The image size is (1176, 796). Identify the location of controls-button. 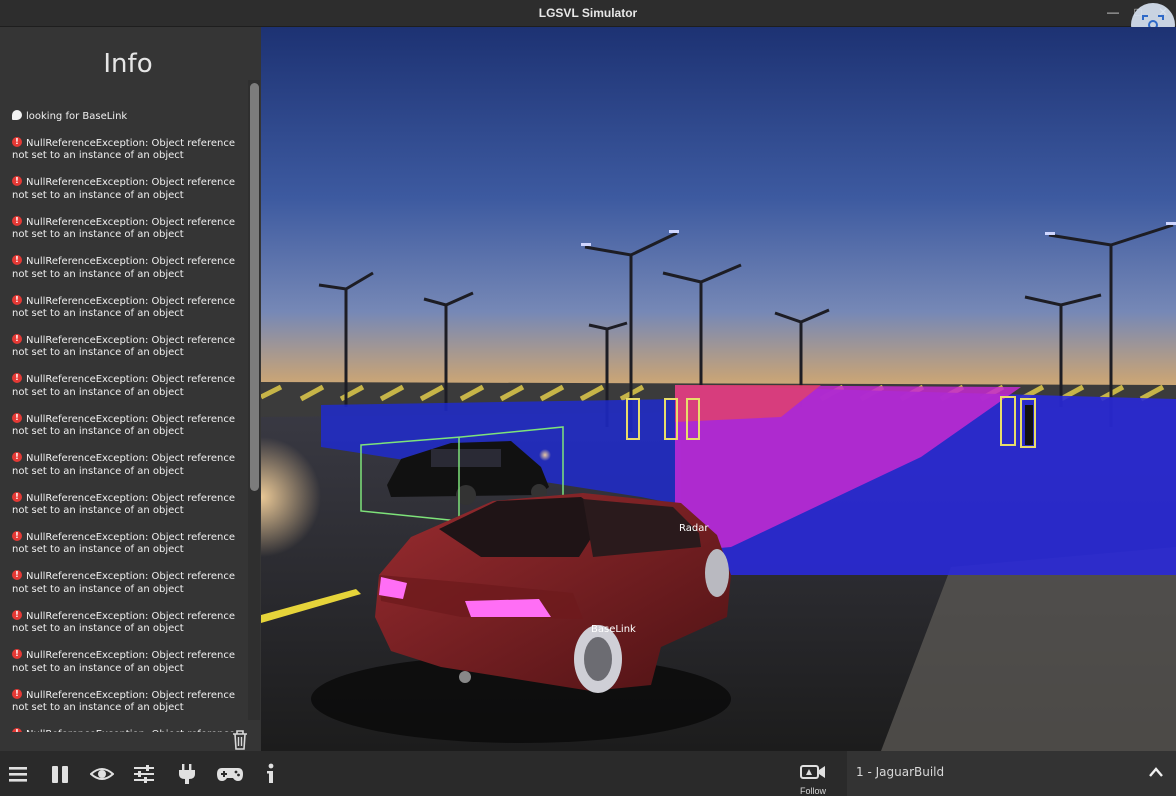
(230, 774).